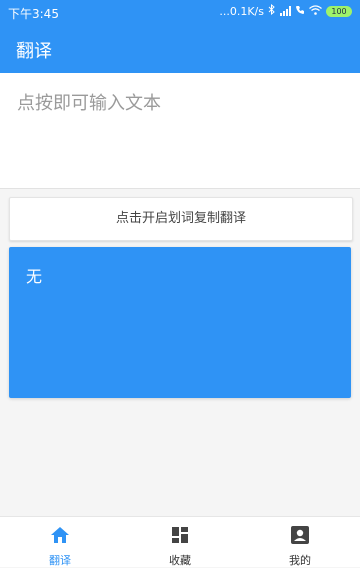 The width and height of the screenshot is (360, 568). I want to click on call-icon, so click(300, 11).